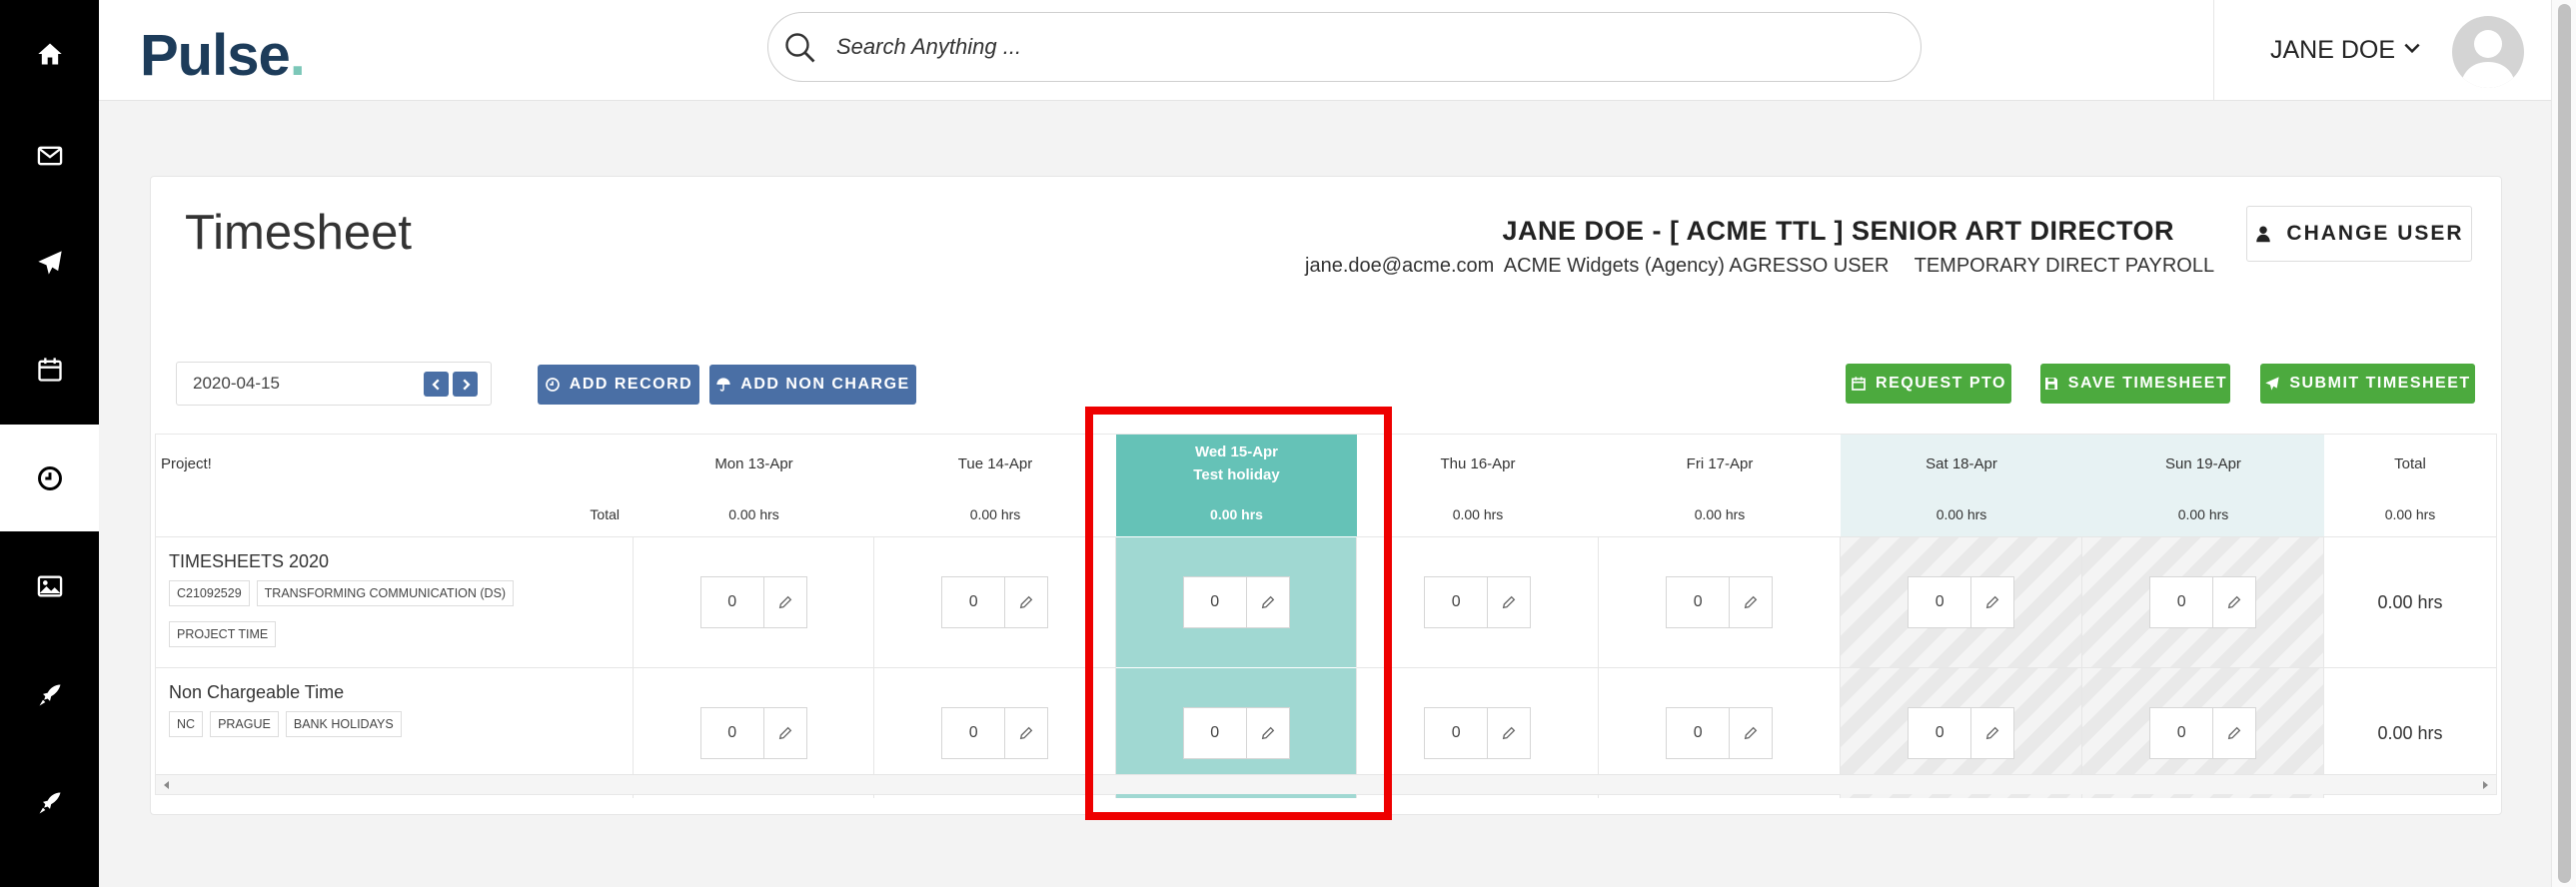  What do you see at coordinates (2375, 233) in the screenshot?
I see `change-user-label: CHANGE USER` at bounding box center [2375, 233].